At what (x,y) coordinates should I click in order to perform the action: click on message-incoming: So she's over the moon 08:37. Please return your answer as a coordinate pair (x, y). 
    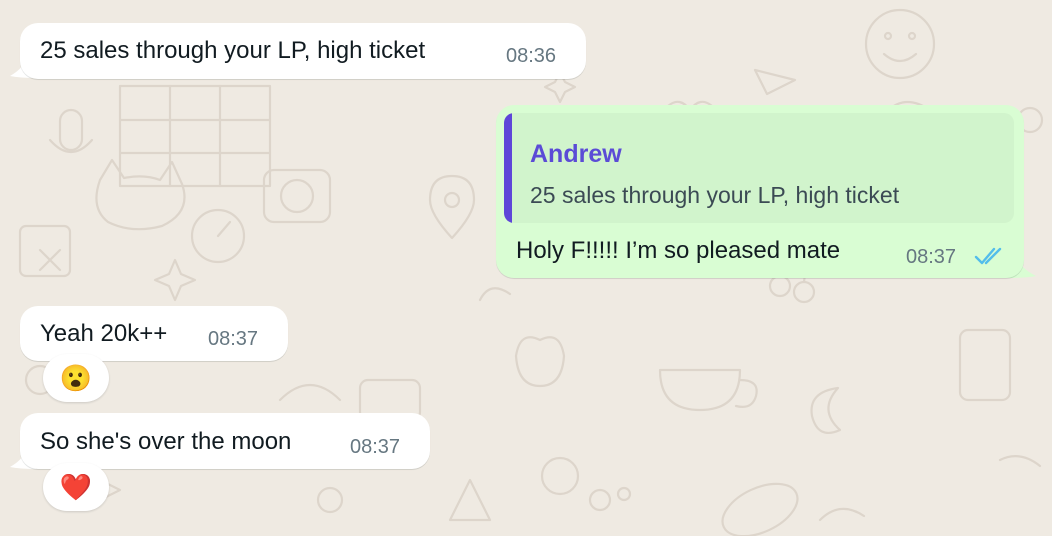
    Looking at the image, I should click on (225, 441).